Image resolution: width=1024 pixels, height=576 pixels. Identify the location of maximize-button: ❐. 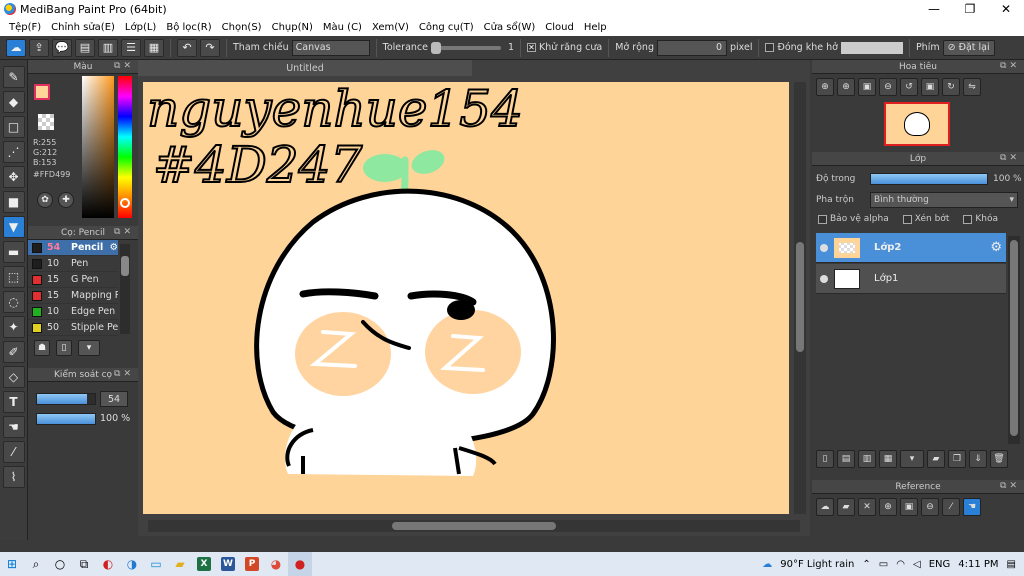
(970, 9).